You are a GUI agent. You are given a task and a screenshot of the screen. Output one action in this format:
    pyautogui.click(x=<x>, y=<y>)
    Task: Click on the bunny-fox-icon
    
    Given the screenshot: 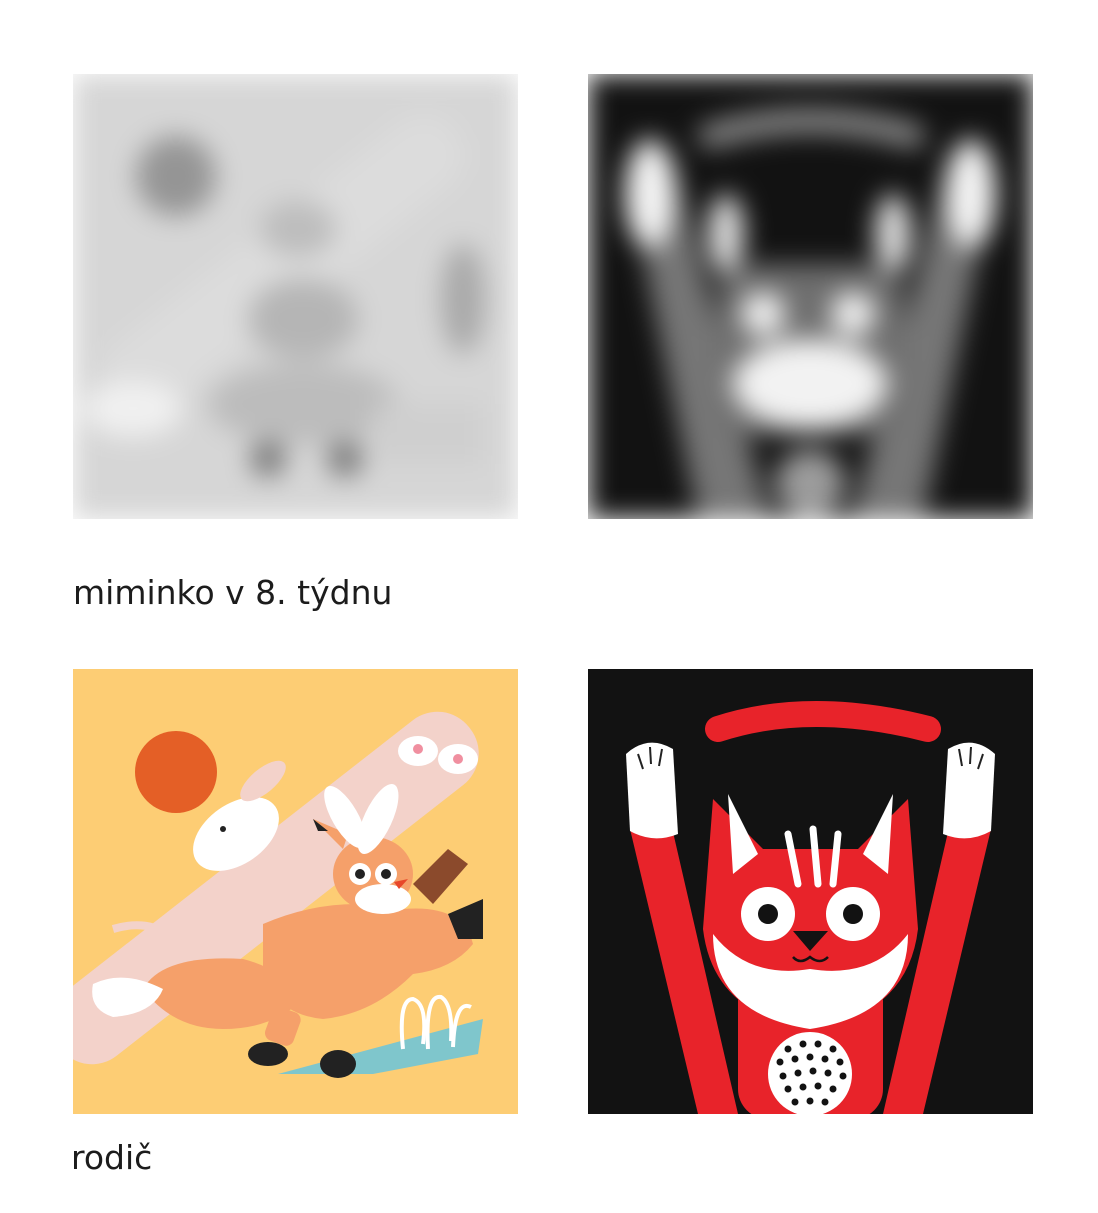 What is the action you would take?
    pyautogui.click(x=295, y=891)
    